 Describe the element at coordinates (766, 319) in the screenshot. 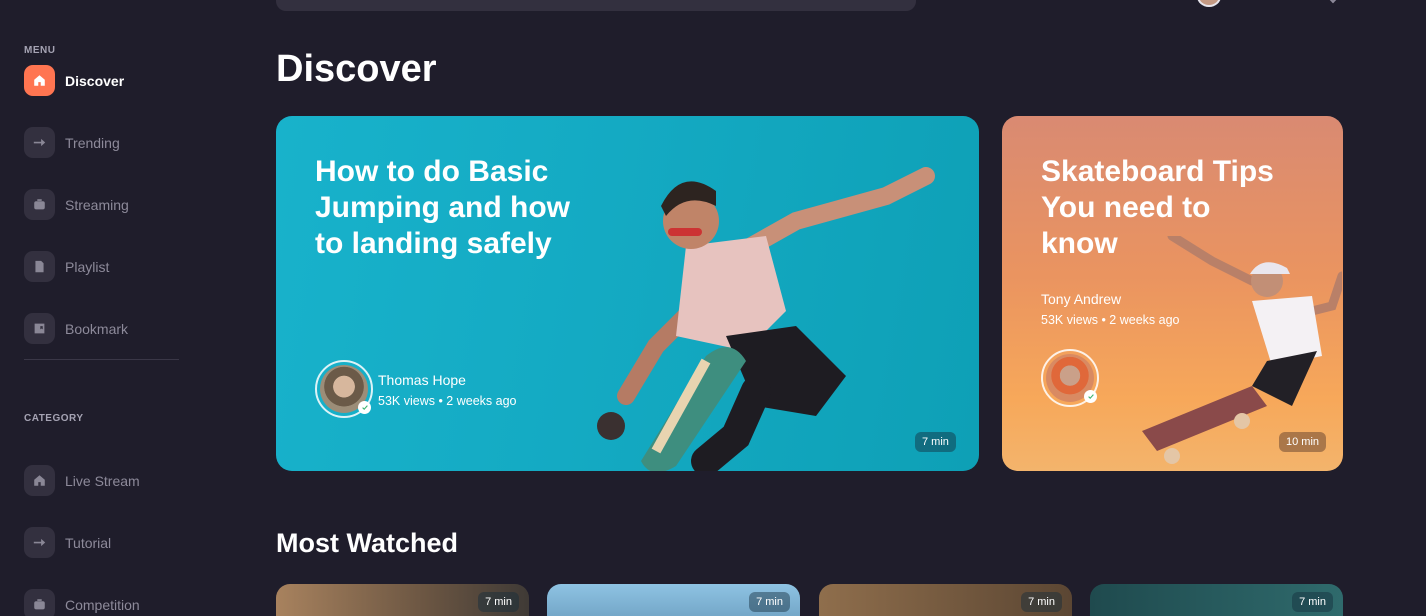

I see `skater-image` at that location.